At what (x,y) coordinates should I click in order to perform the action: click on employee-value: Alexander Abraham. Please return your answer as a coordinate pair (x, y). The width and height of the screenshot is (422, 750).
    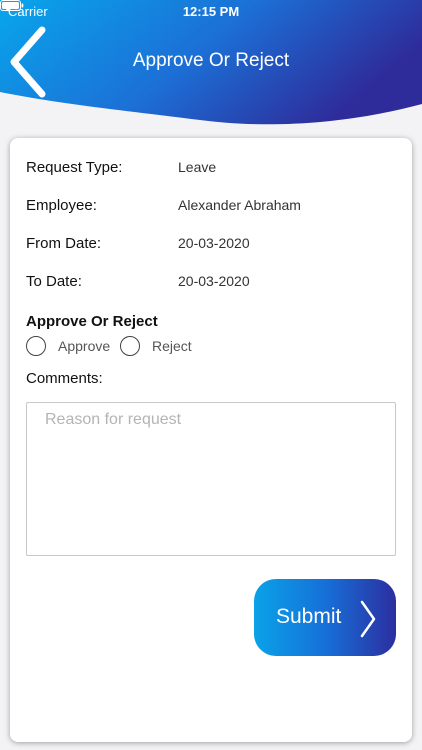
    Looking at the image, I should click on (239, 205).